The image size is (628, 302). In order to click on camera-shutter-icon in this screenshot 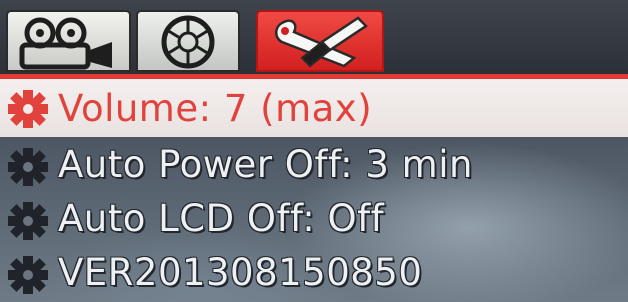, I will do `click(188, 42)`.